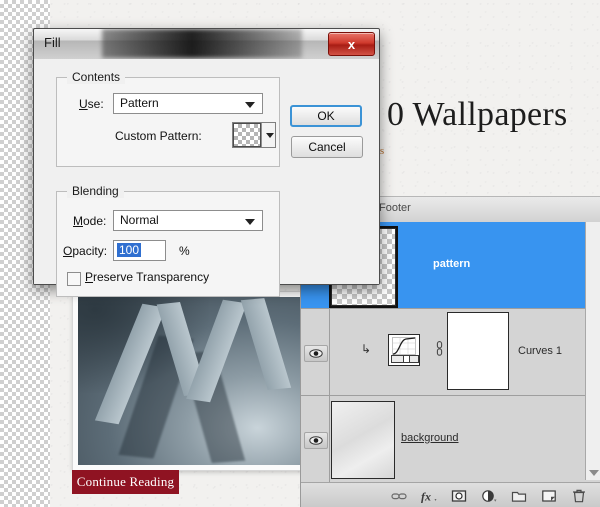  Describe the element at coordinates (489, 496) in the screenshot. I see `new-adjustment-layer-icon` at that location.